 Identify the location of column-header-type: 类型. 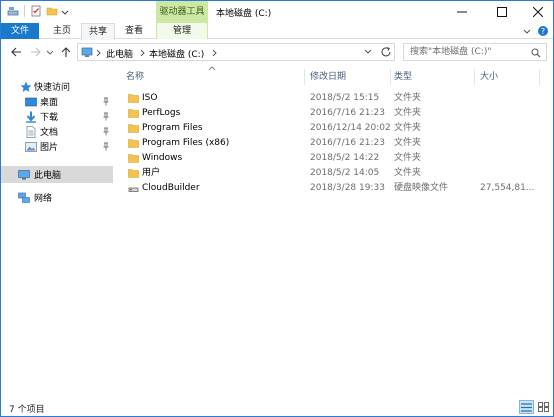
(434, 77).